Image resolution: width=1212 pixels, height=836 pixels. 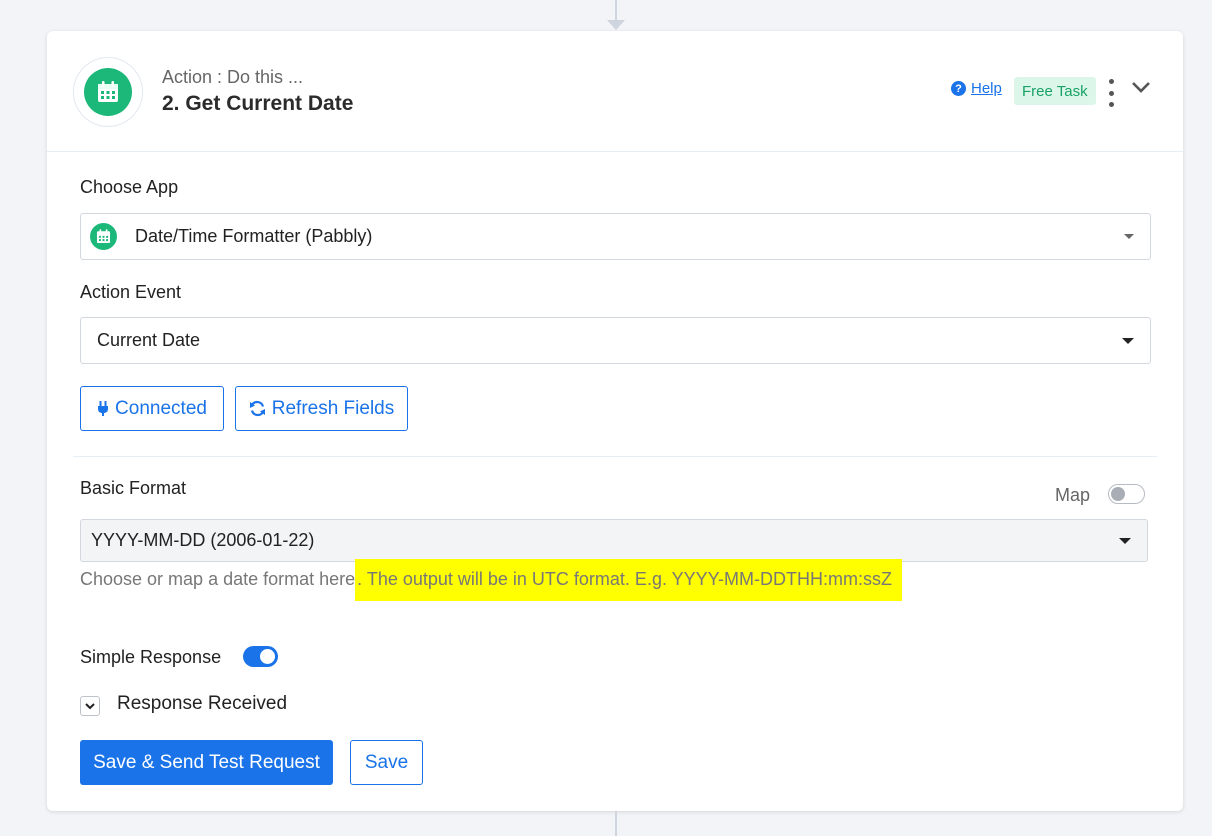 I want to click on flow-connector-arrow-icon, so click(x=616, y=25).